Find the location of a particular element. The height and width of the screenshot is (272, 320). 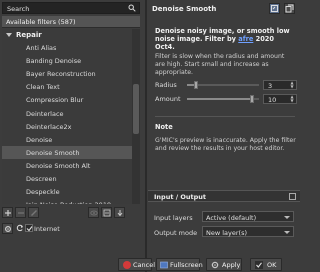

filter-list-item: Denoise Smooth Alt is located at coordinates (67, 165).